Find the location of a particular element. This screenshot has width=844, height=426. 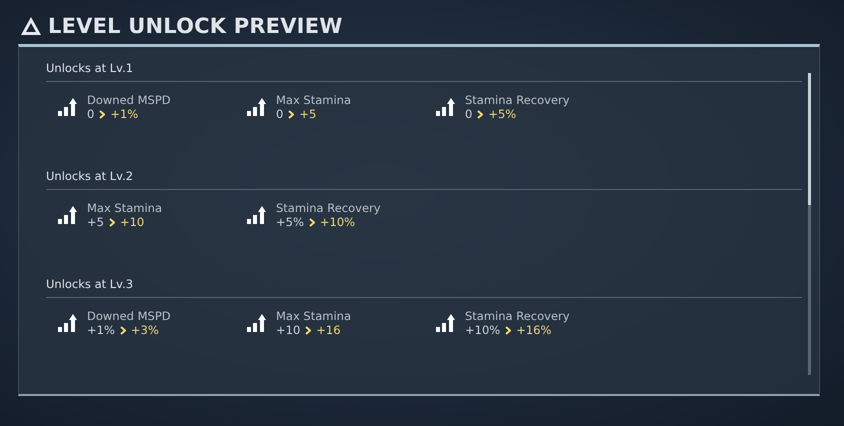

new-value: +5 is located at coordinates (307, 114).